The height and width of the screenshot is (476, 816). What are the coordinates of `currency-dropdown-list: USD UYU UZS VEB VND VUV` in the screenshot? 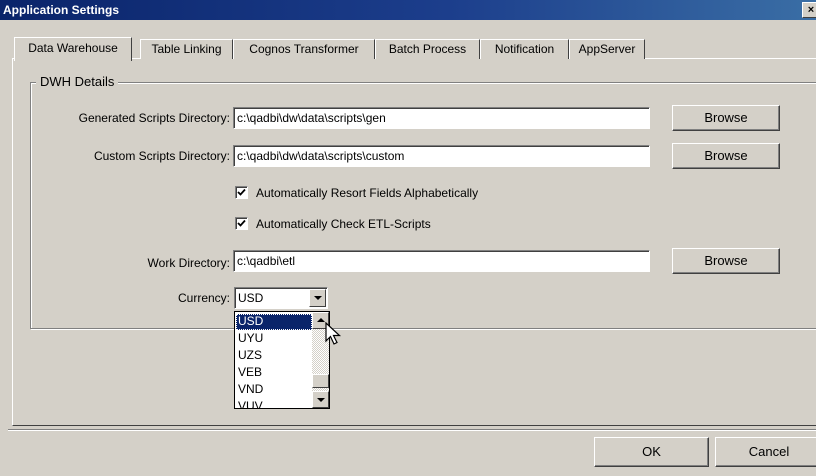 It's located at (282, 360).